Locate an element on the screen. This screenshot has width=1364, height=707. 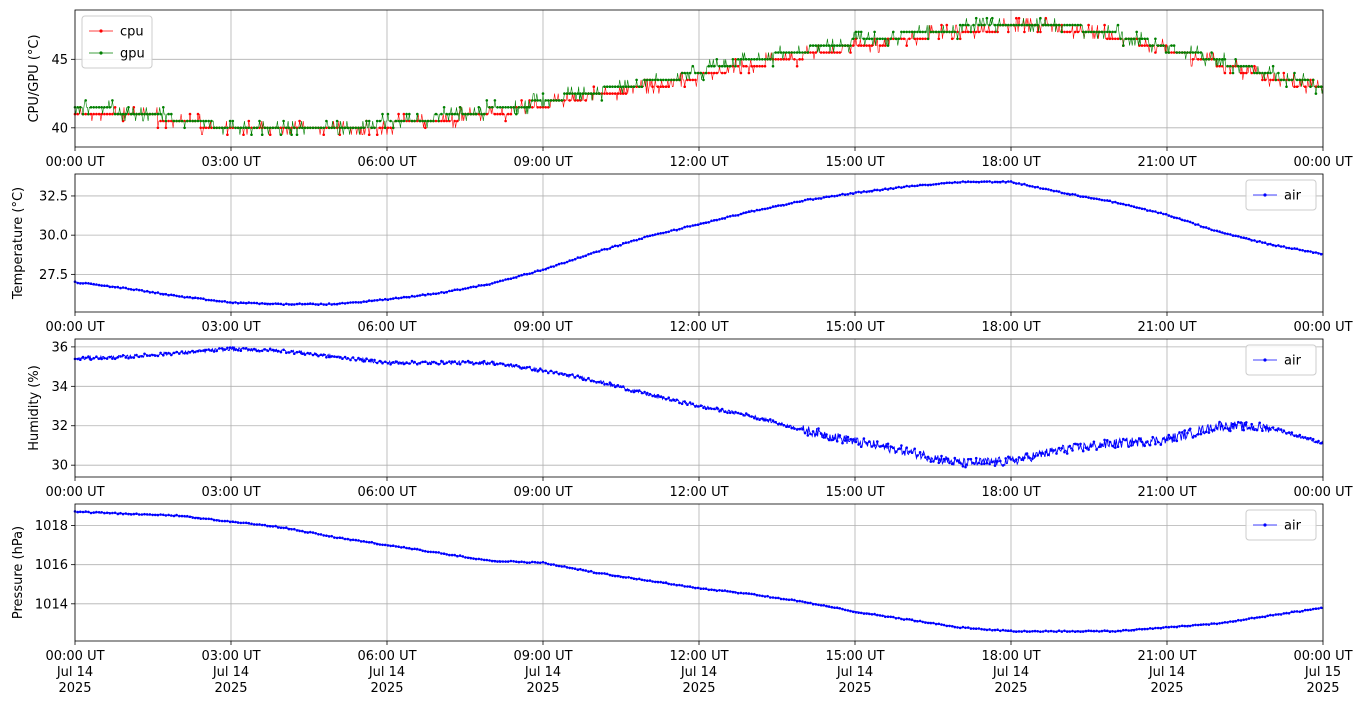
x-tick-label: 12:00 UT is located at coordinates (698, 327).